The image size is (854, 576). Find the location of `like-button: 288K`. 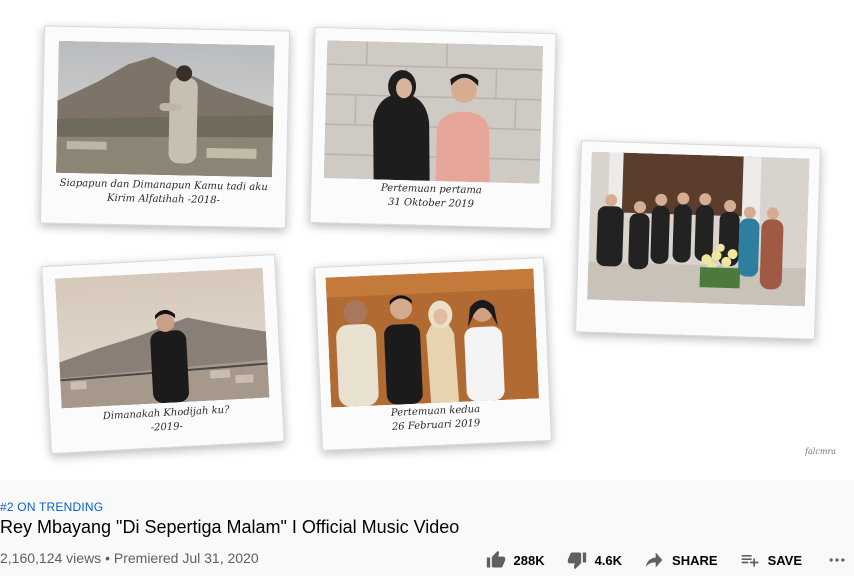

like-button: 288K is located at coordinates (515, 560).